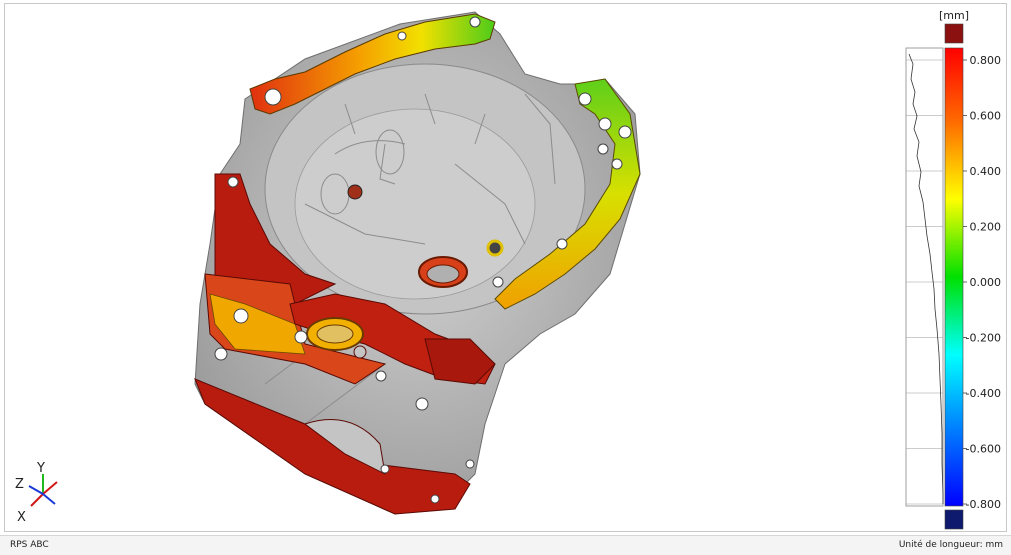  Describe the element at coordinates (986, 282) in the screenshot. I see `legend-tick-label: 0.000` at that location.